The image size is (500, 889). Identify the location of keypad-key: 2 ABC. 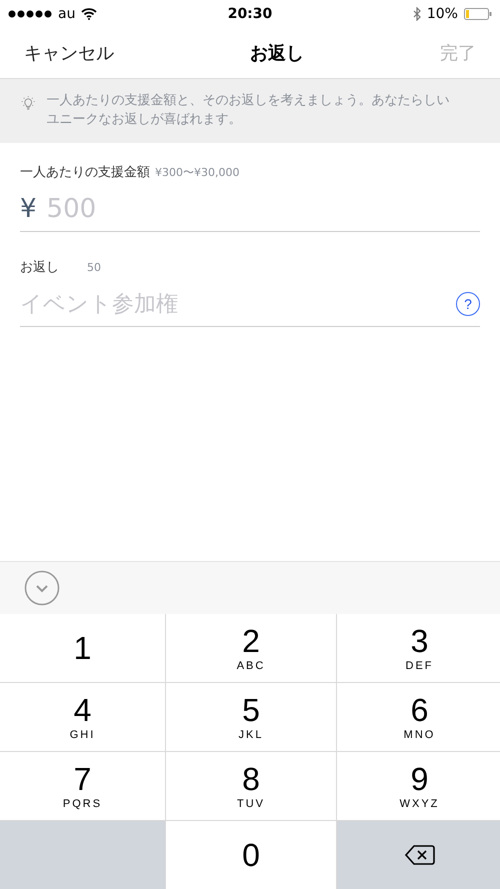
(251, 648).